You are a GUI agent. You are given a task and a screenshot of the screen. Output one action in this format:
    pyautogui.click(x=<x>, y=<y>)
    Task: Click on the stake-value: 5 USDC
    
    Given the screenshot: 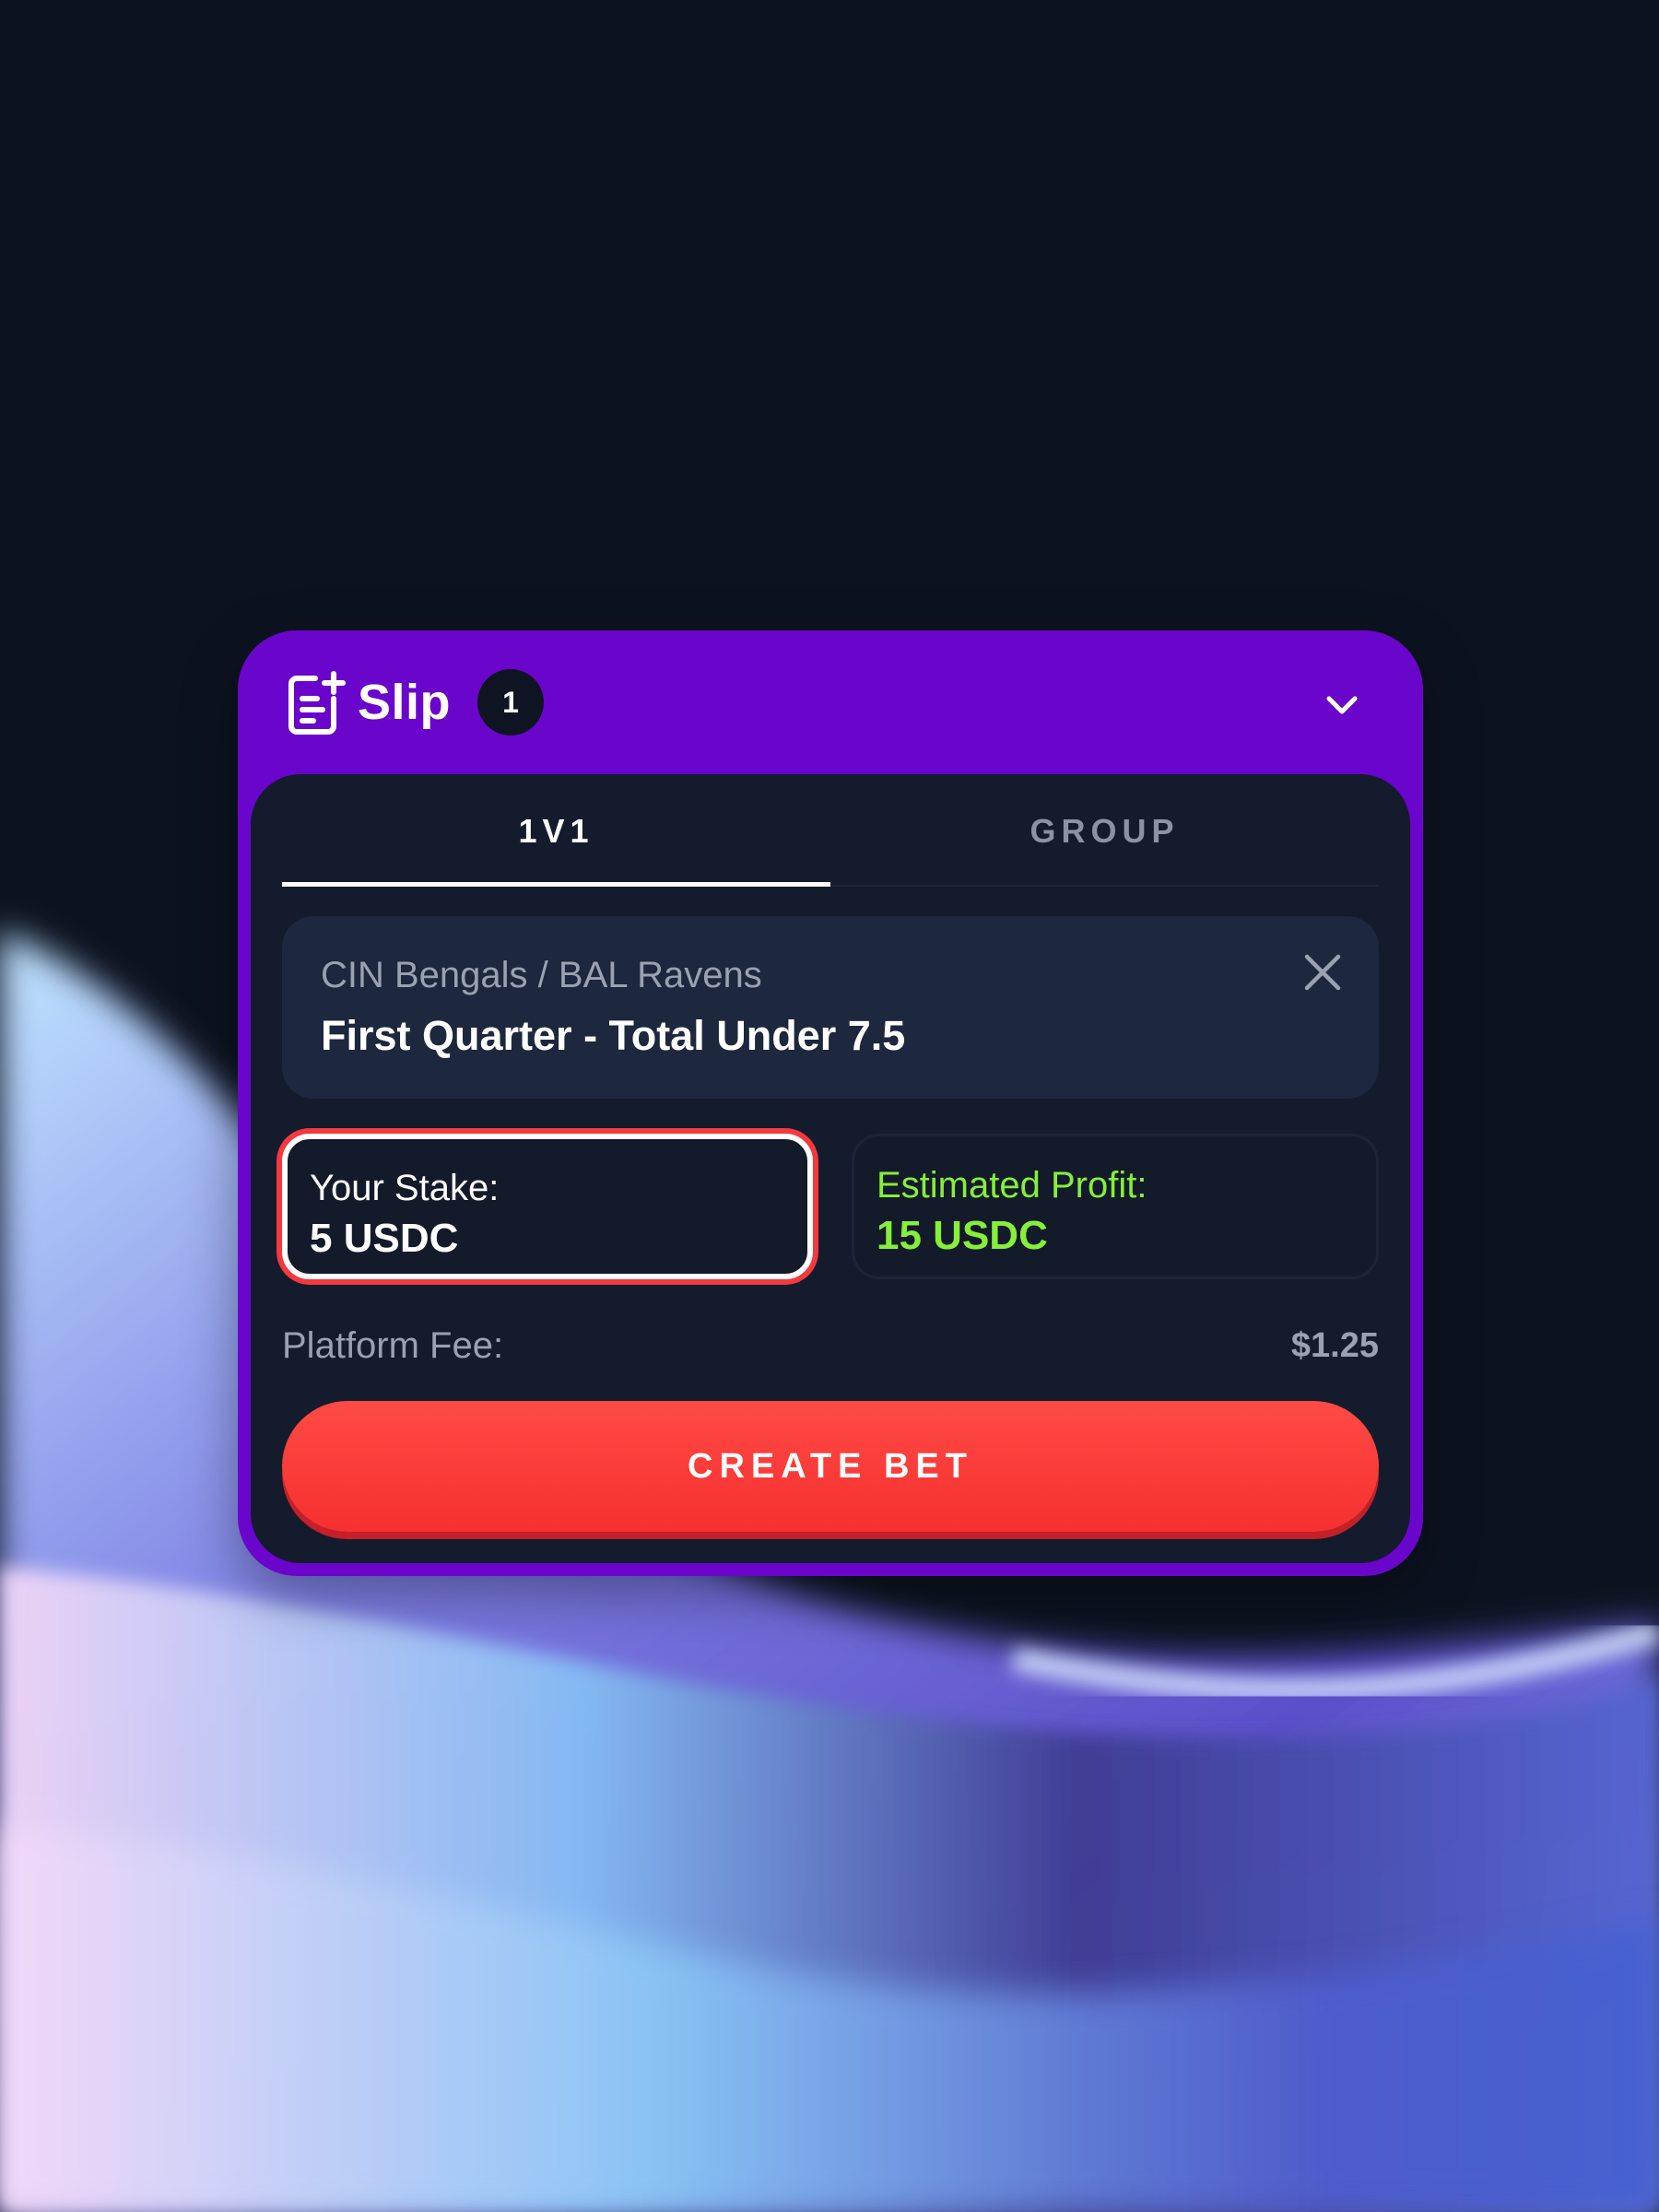 What is the action you would take?
    pyautogui.click(x=384, y=1238)
    